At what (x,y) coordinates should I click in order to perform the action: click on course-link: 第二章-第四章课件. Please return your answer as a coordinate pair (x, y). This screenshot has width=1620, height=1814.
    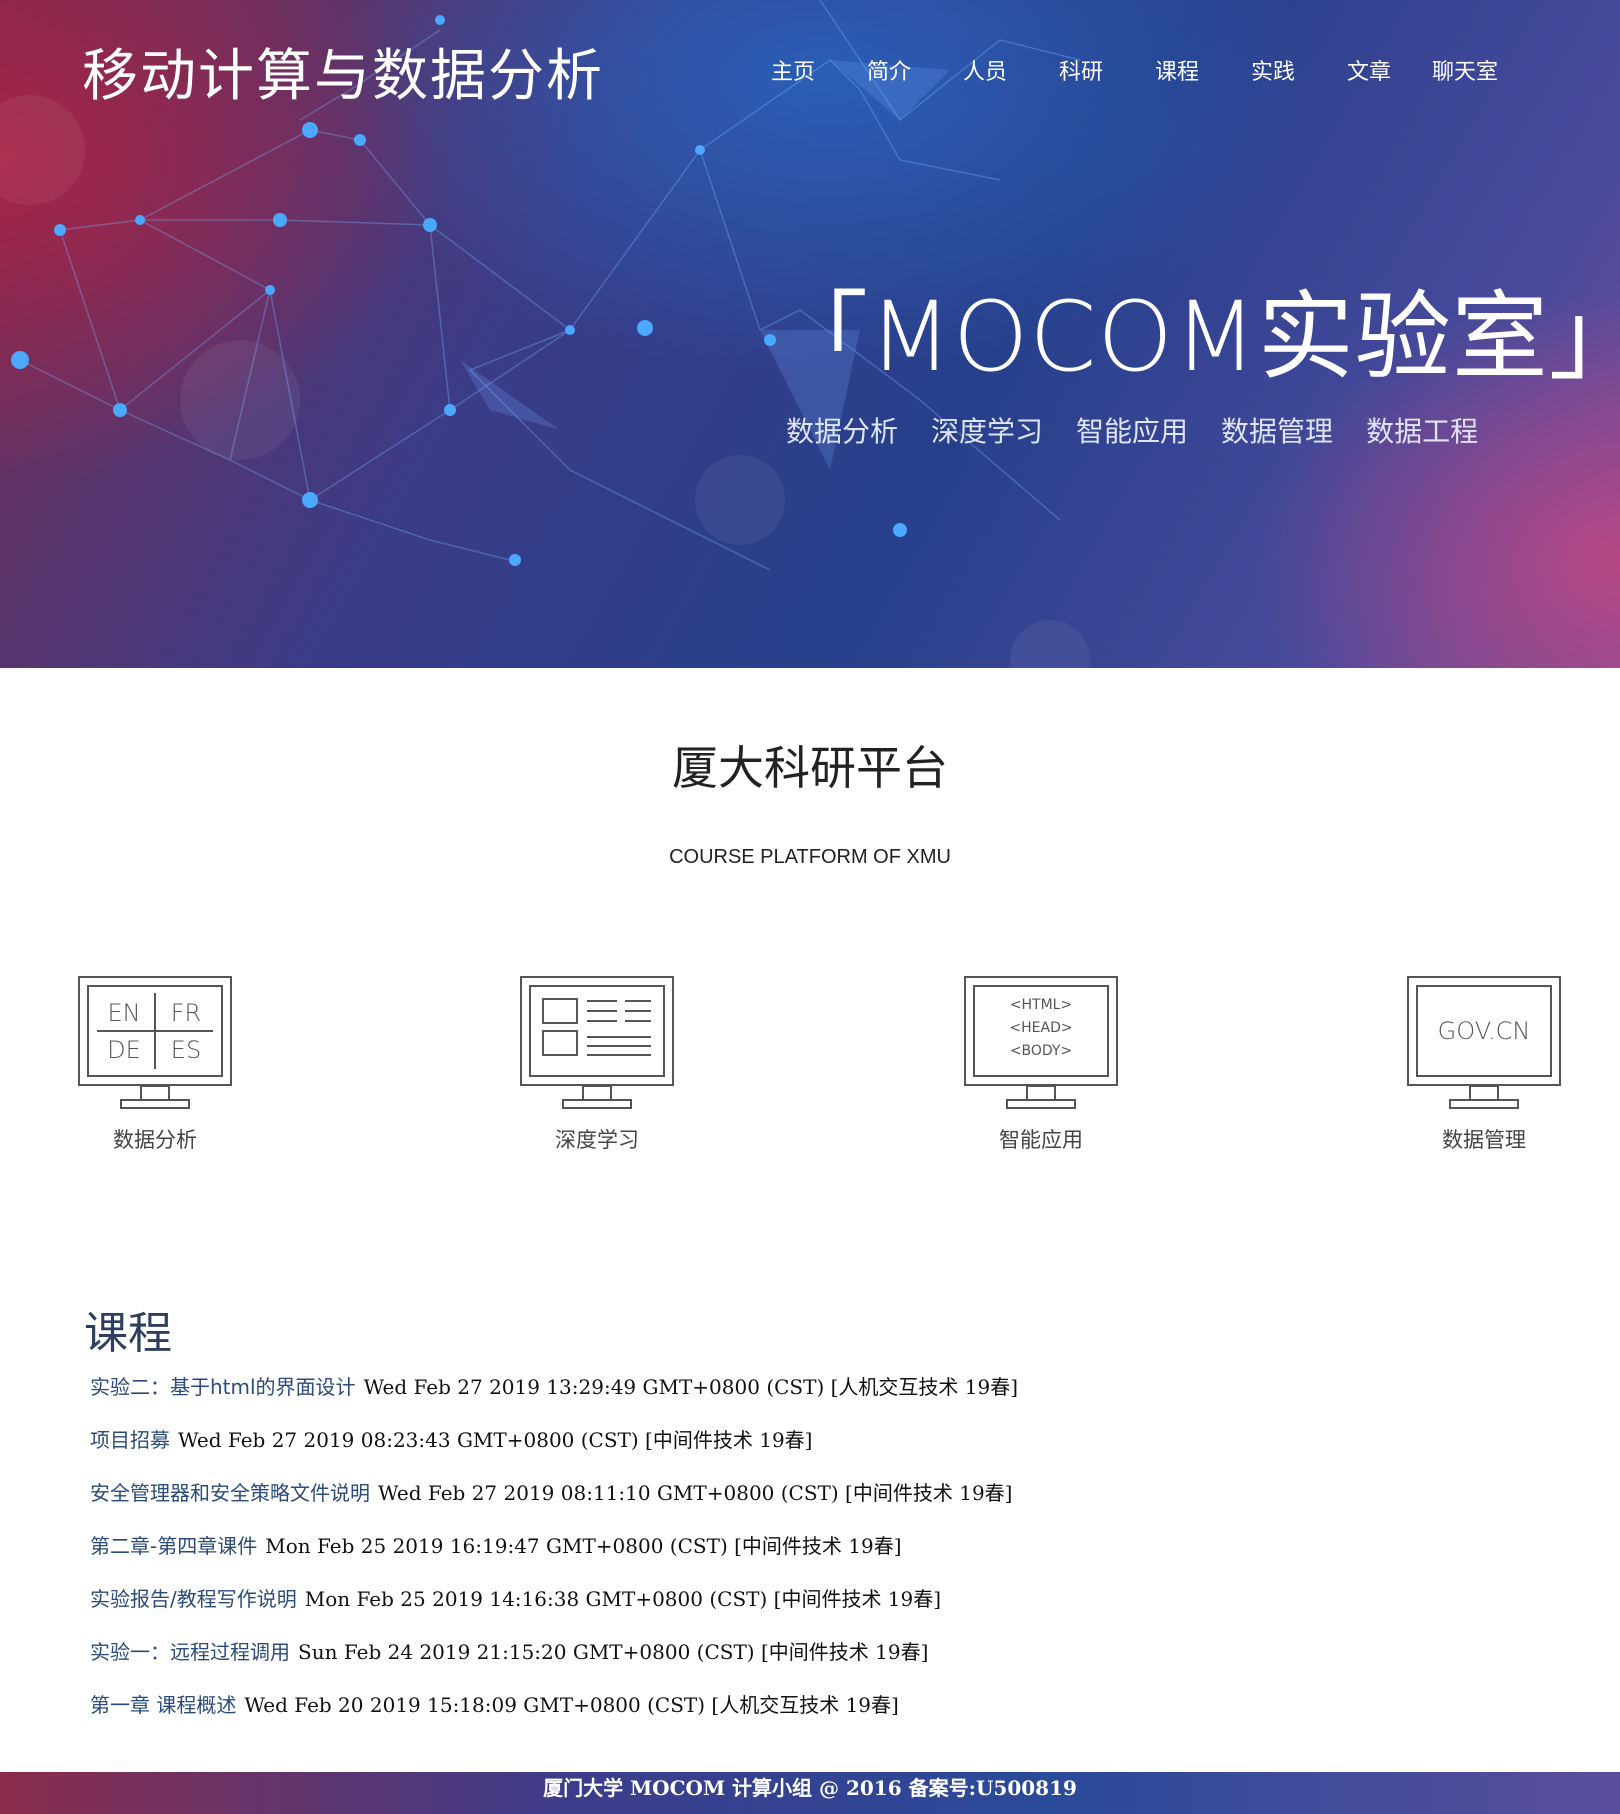
    Looking at the image, I should click on (173, 1546).